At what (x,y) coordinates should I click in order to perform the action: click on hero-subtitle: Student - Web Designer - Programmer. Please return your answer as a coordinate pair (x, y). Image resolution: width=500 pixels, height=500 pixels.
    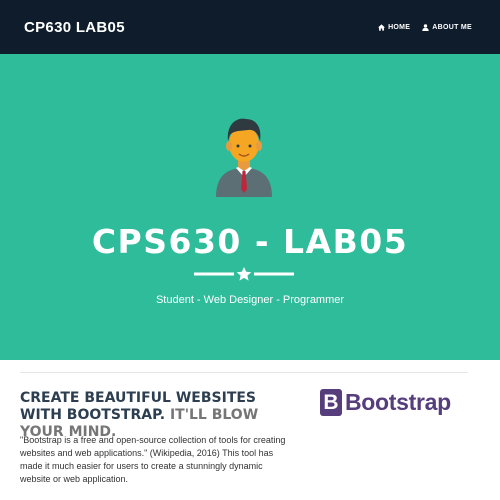
    Looking at the image, I should click on (250, 300).